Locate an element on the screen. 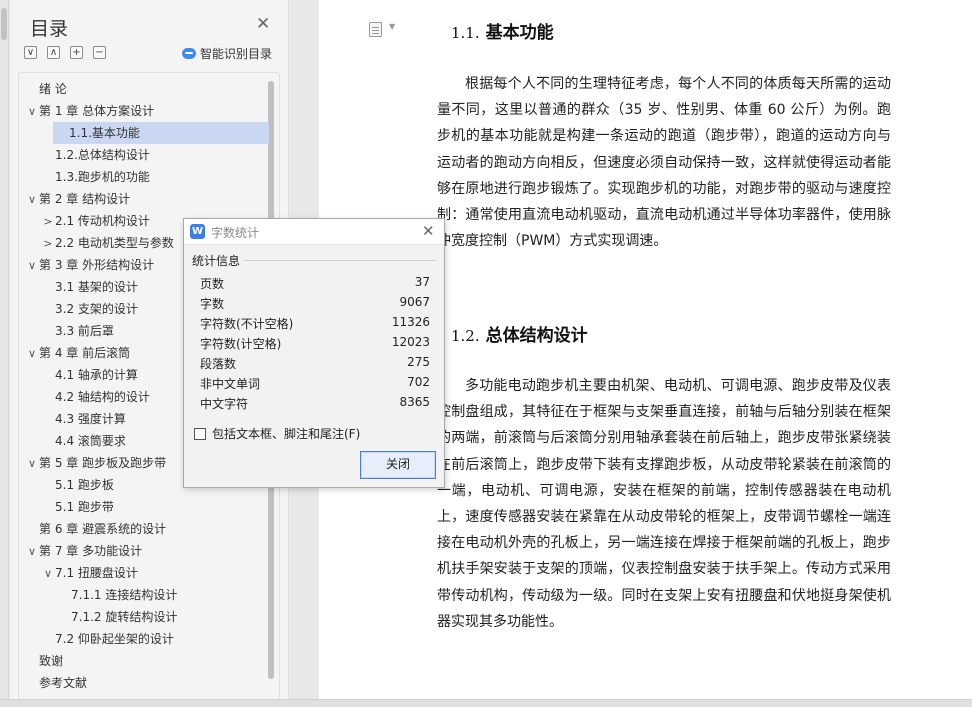  toc-item: 参考文献 is located at coordinates (139, 683).